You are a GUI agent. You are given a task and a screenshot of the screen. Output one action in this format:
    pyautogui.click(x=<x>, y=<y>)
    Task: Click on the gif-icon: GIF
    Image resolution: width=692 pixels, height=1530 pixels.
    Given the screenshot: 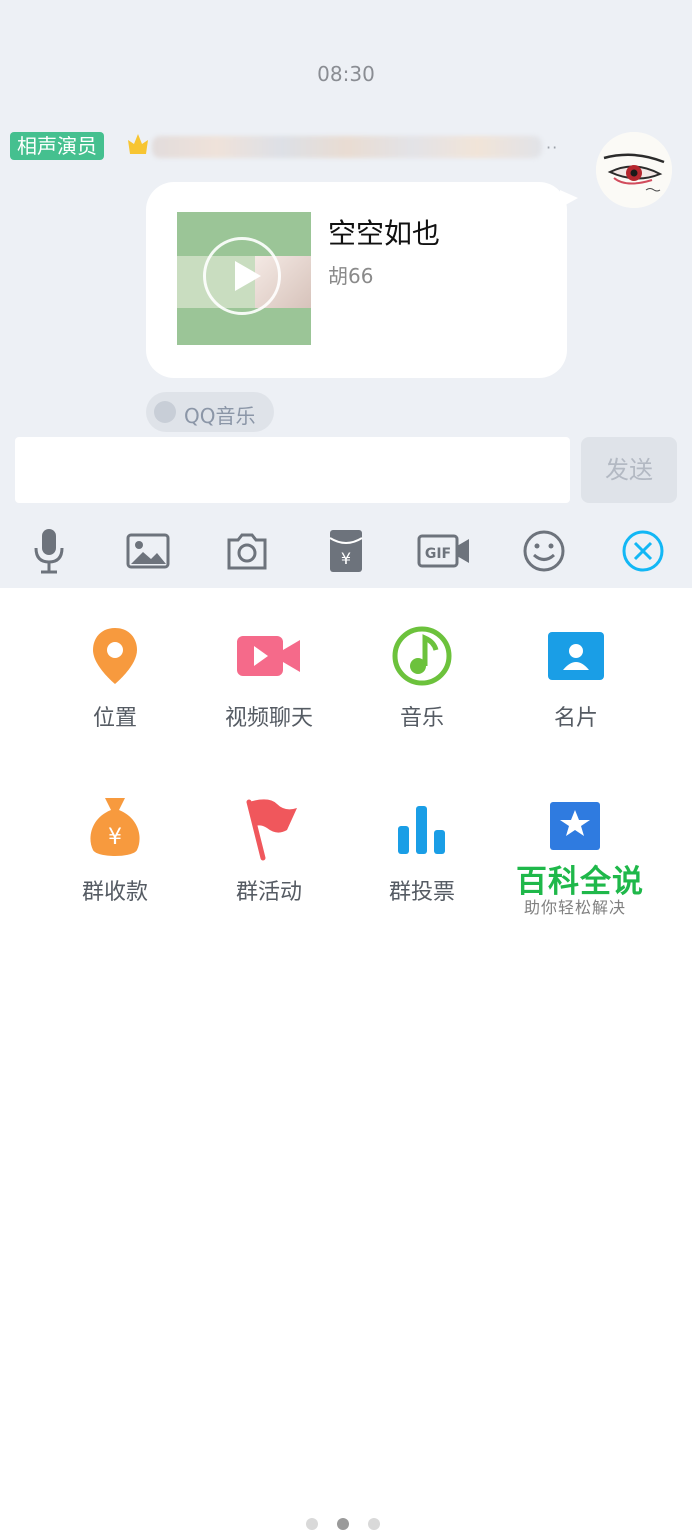 What is the action you would take?
    pyautogui.click(x=444, y=551)
    